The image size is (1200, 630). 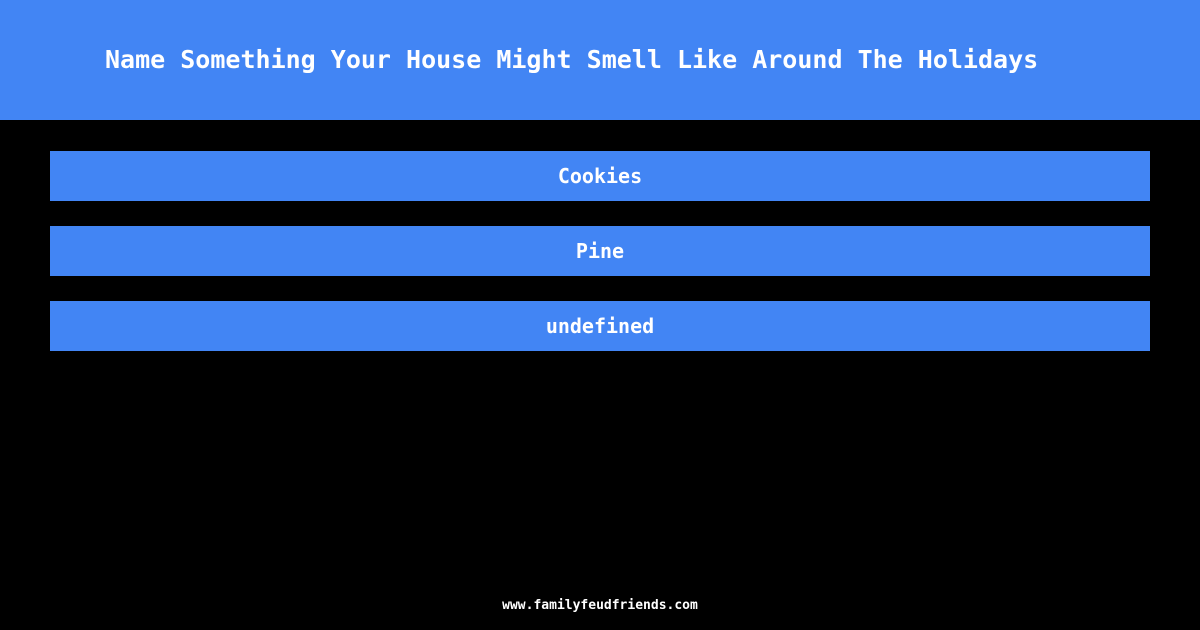 I want to click on footer: www.familyfeudfriends.com, so click(x=600, y=604).